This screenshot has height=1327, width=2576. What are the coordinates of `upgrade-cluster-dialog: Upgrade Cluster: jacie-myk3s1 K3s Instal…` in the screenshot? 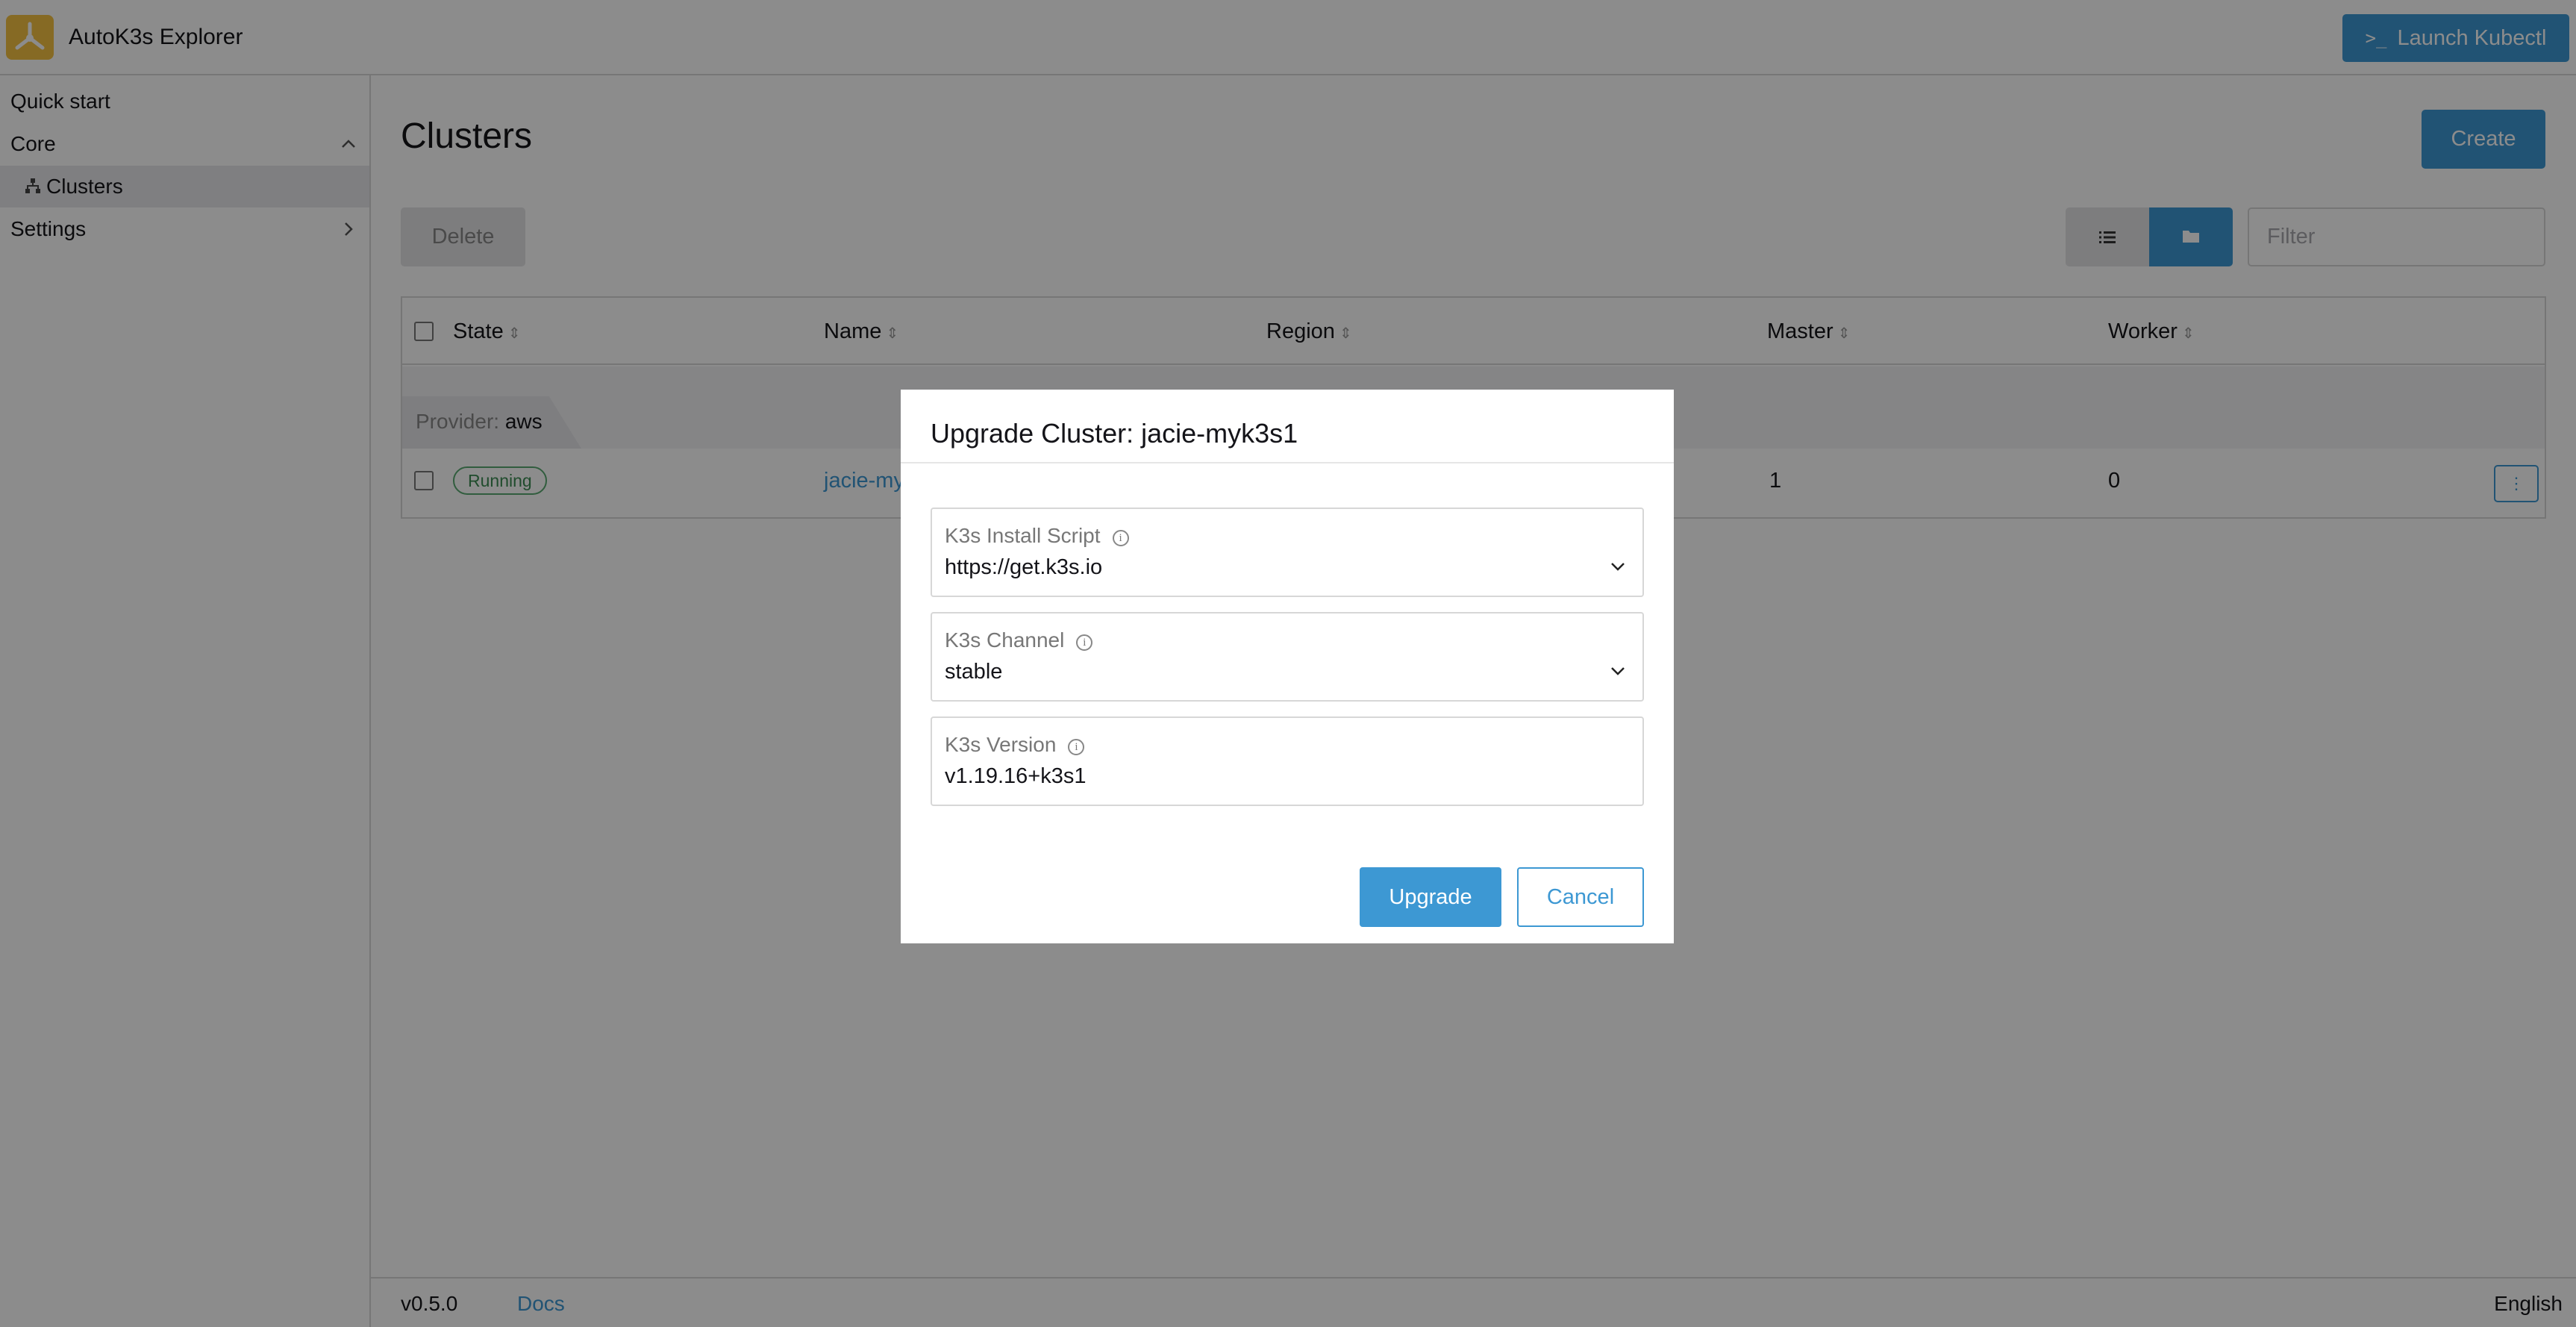 It's located at (1287, 667).